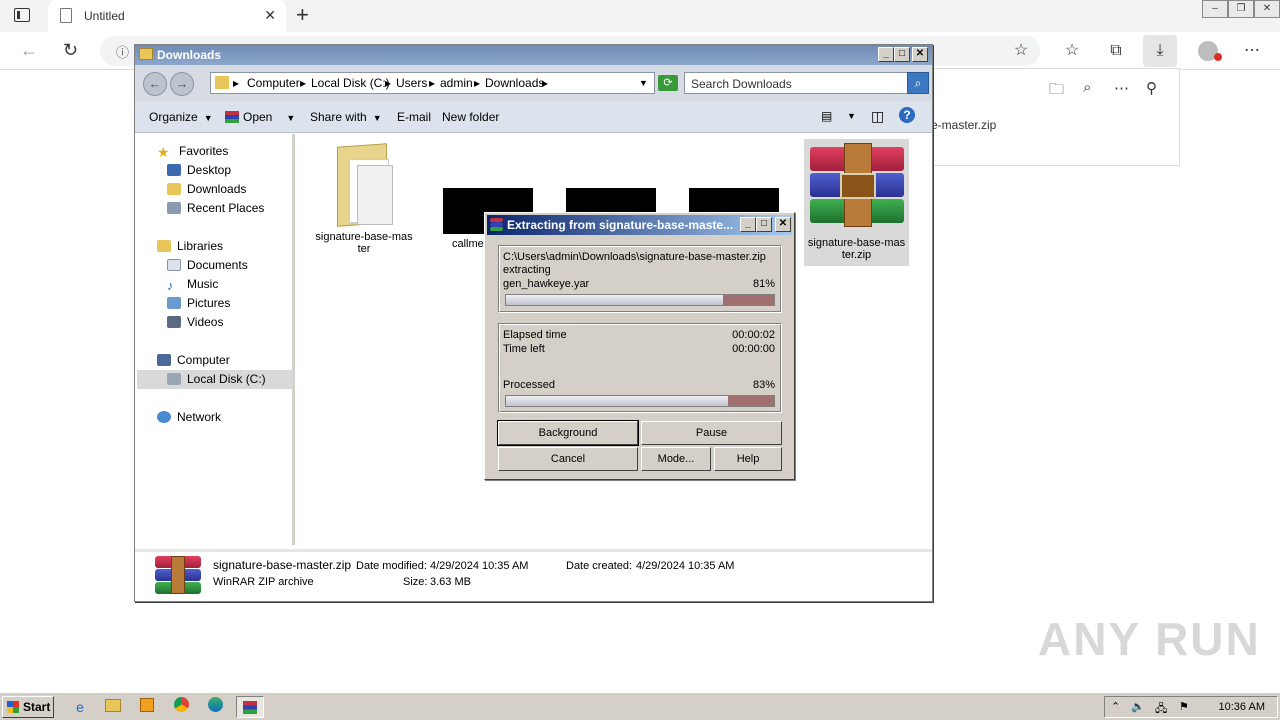 The height and width of the screenshot is (720, 1280). What do you see at coordinates (391, 566) in the screenshot?
I see `date-modified-label: Date modified:` at bounding box center [391, 566].